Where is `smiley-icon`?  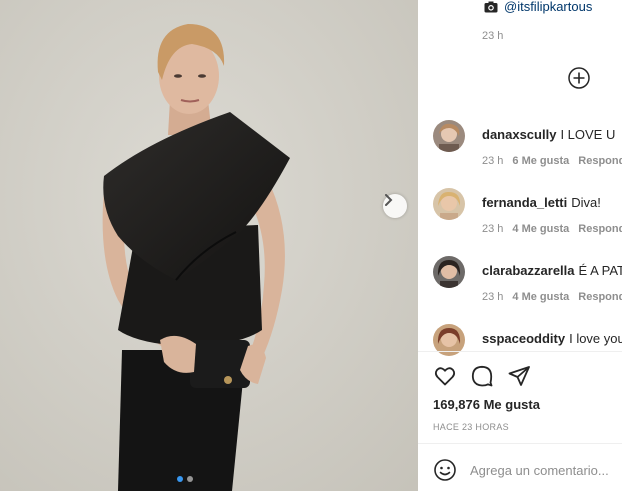
smiley-icon is located at coordinates (445, 470).